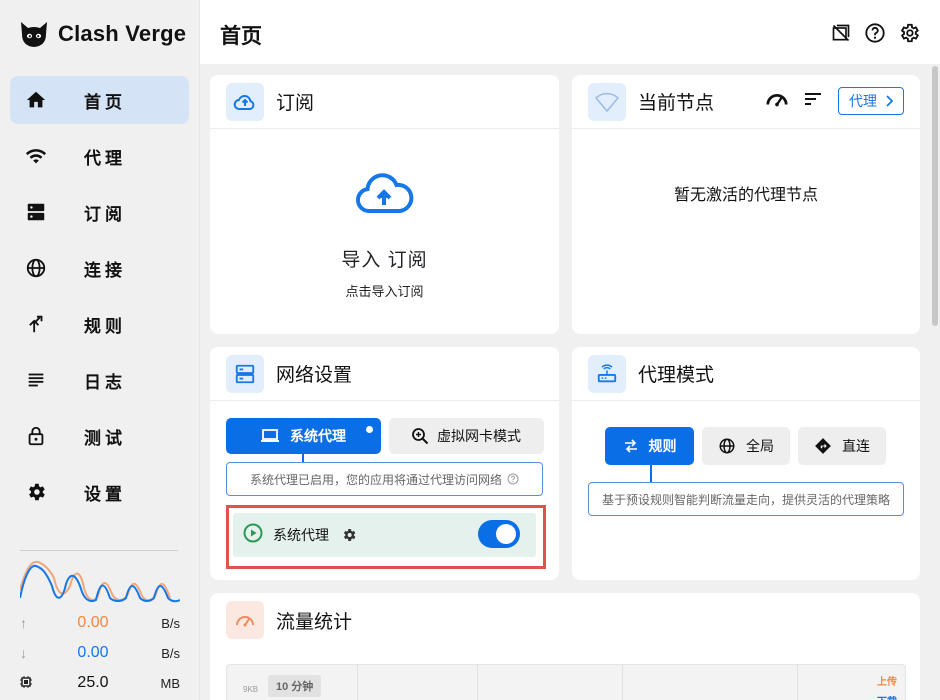  I want to click on card-title: 网络设置, so click(314, 375).